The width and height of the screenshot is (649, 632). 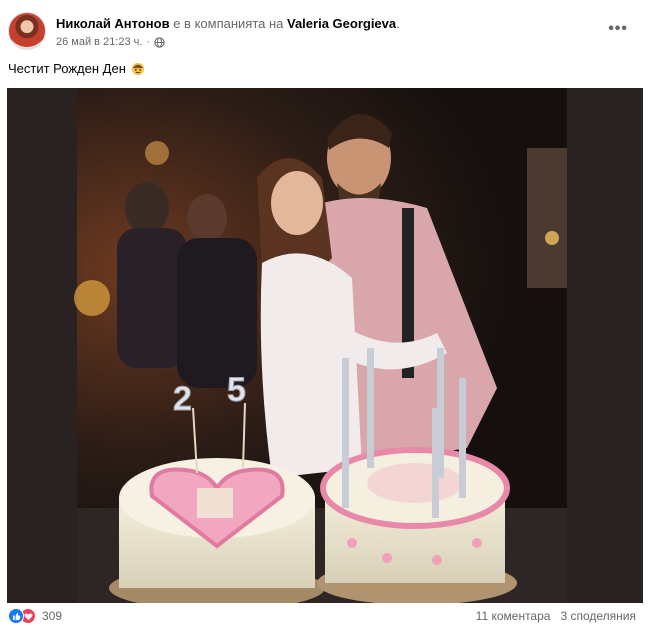 What do you see at coordinates (35, 616) in the screenshot?
I see `reactions-summary: 309` at bounding box center [35, 616].